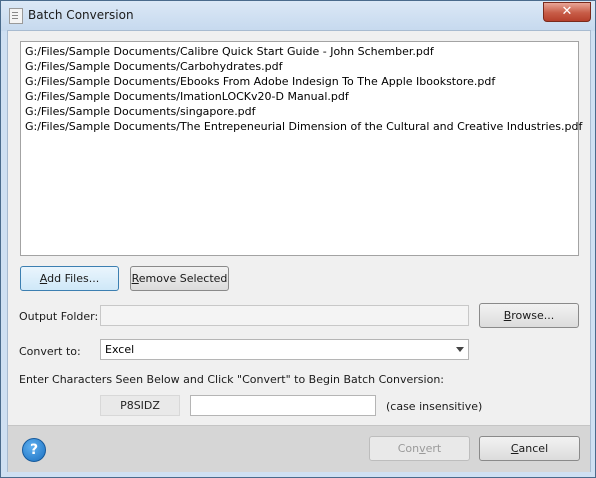  What do you see at coordinates (16, 16) in the screenshot?
I see `document-icon` at bounding box center [16, 16].